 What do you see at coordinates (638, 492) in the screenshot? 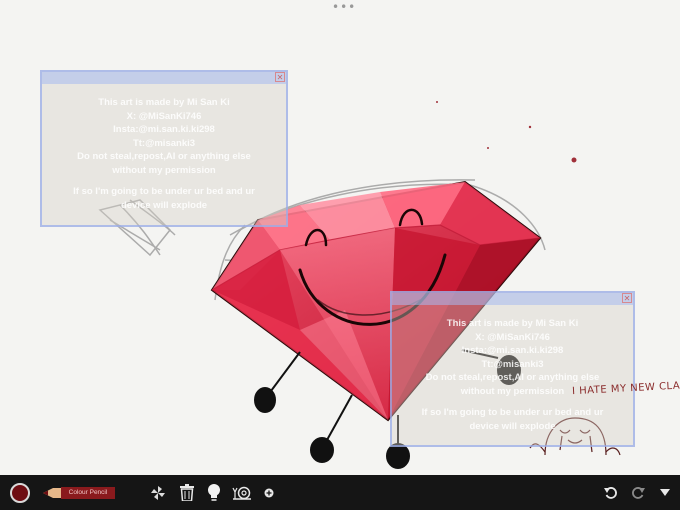
I see `redo-icon` at bounding box center [638, 492].